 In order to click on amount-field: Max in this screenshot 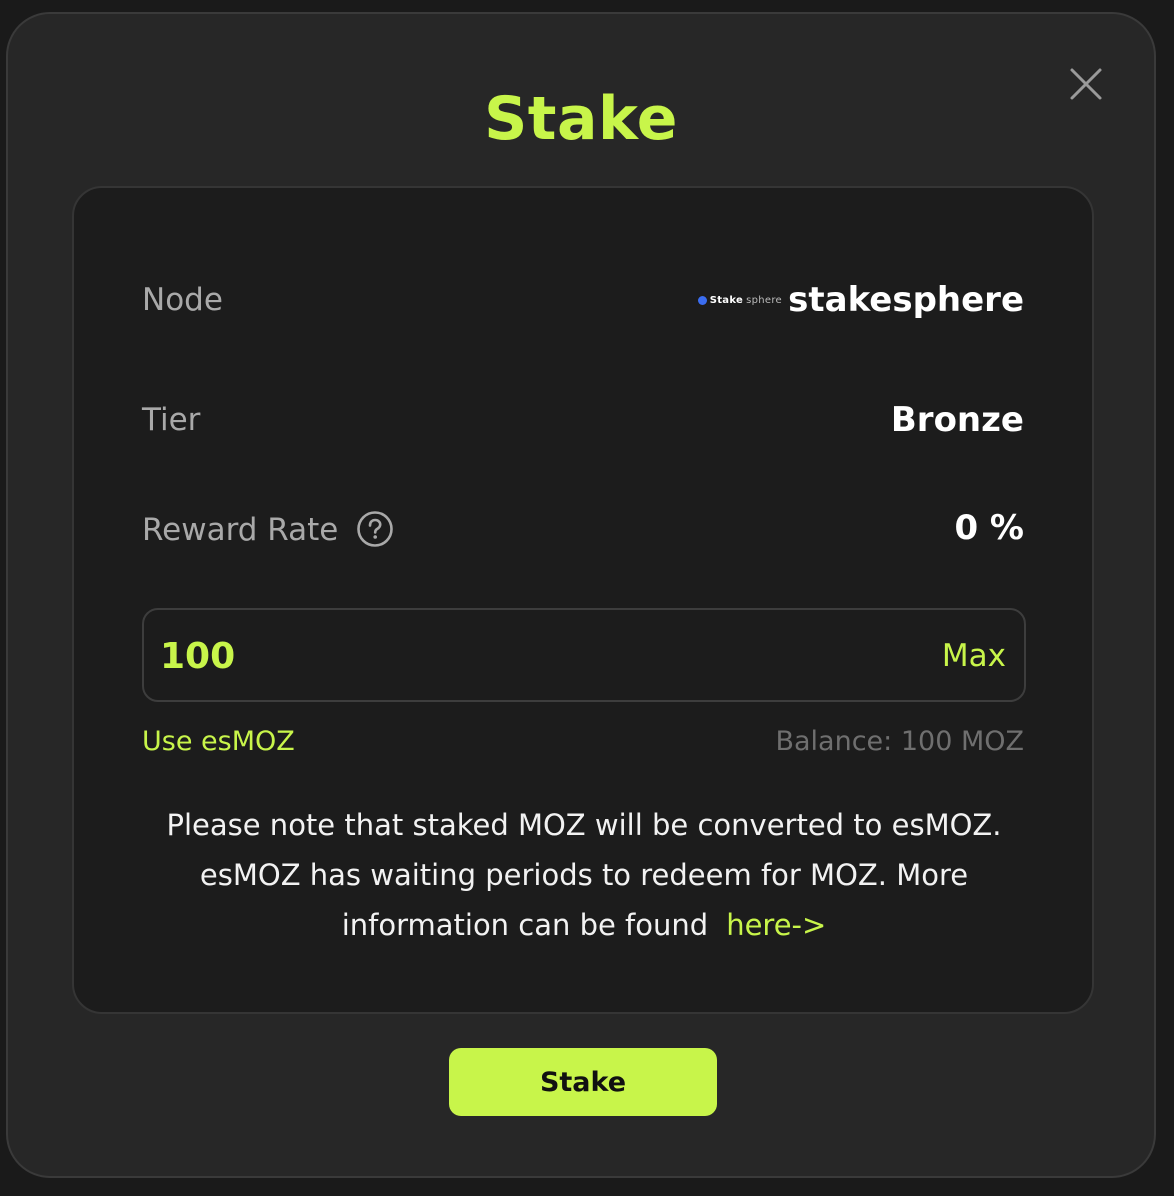, I will do `click(584, 655)`.